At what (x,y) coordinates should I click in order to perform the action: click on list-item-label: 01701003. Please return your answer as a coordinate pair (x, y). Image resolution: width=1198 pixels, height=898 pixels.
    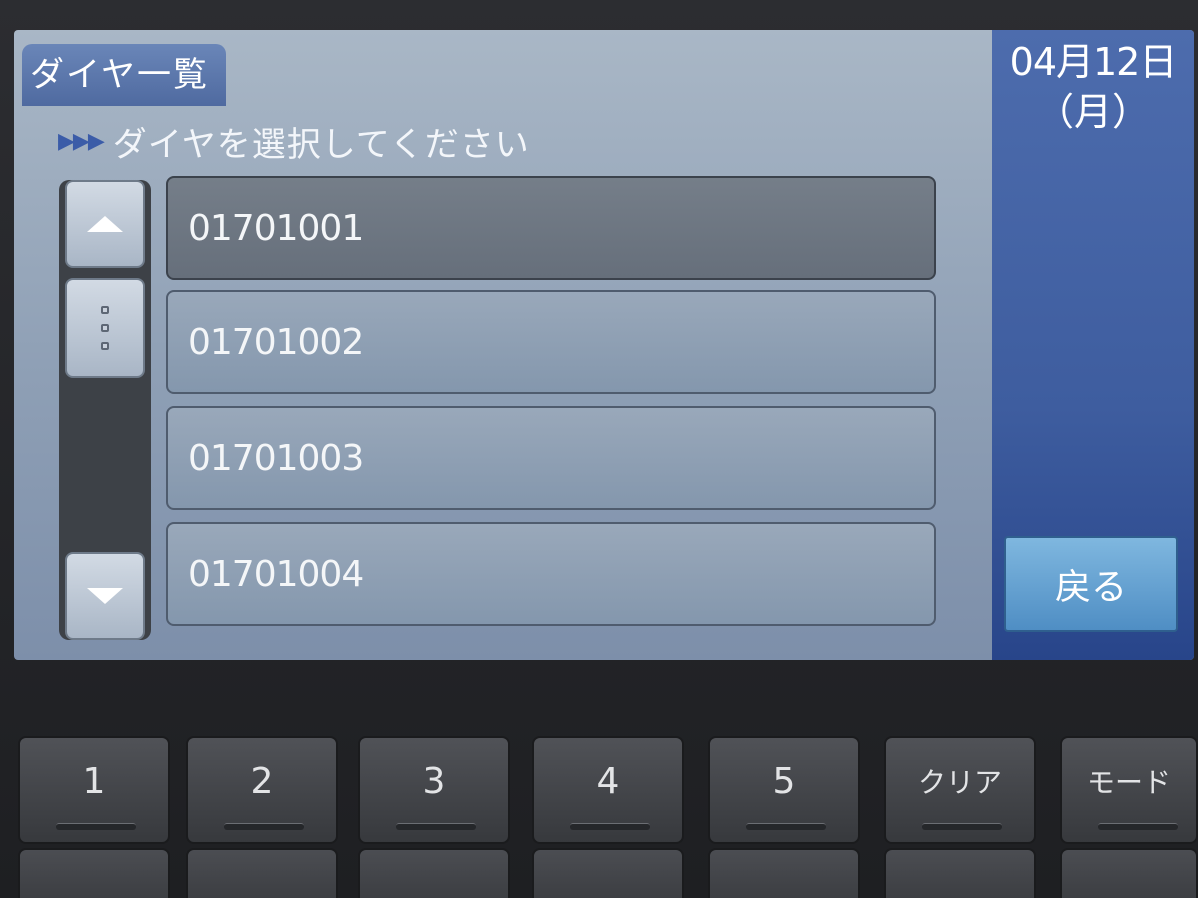
    Looking at the image, I should click on (276, 458).